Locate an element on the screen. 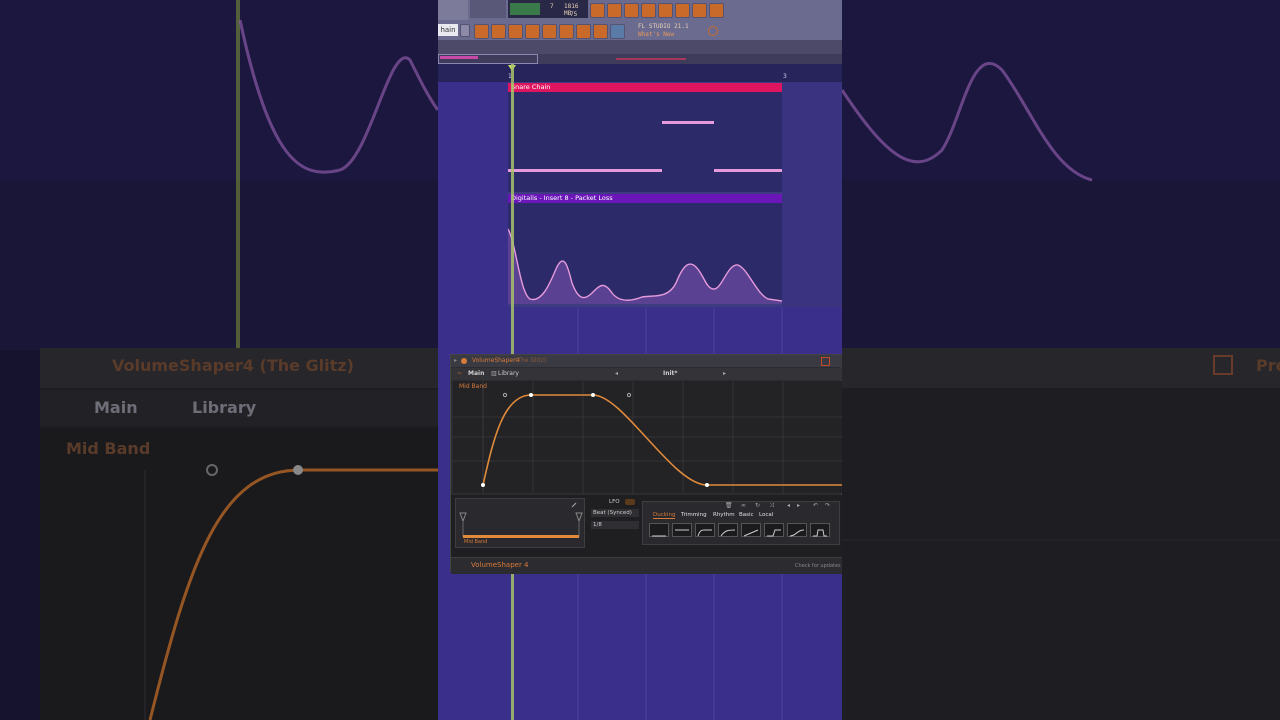  plugin-collapse-icon: ▸ is located at coordinates (455, 361).